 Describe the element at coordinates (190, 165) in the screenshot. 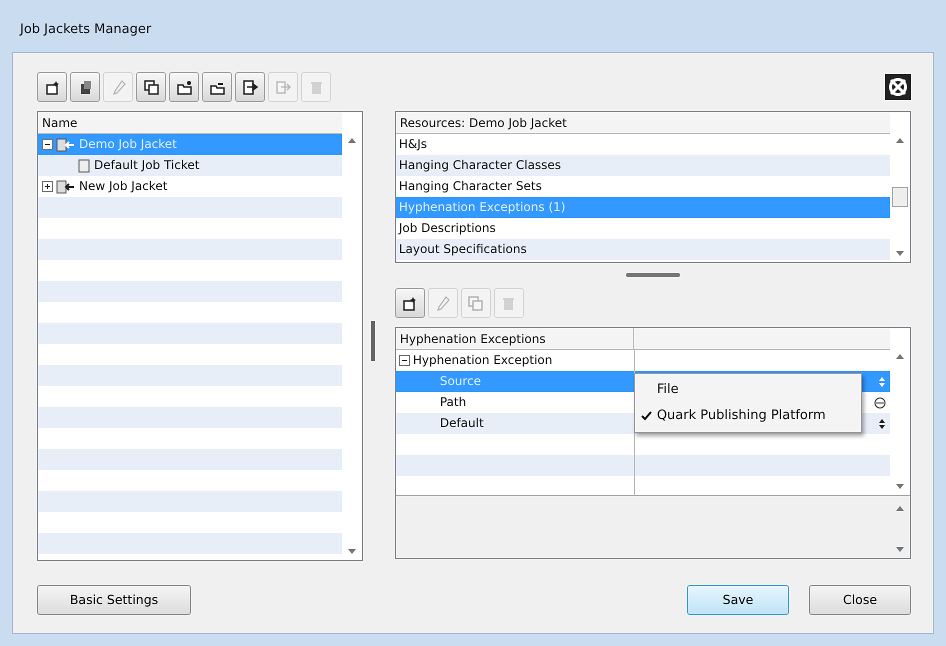

I see `tree-item: Default Job Ticket` at that location.